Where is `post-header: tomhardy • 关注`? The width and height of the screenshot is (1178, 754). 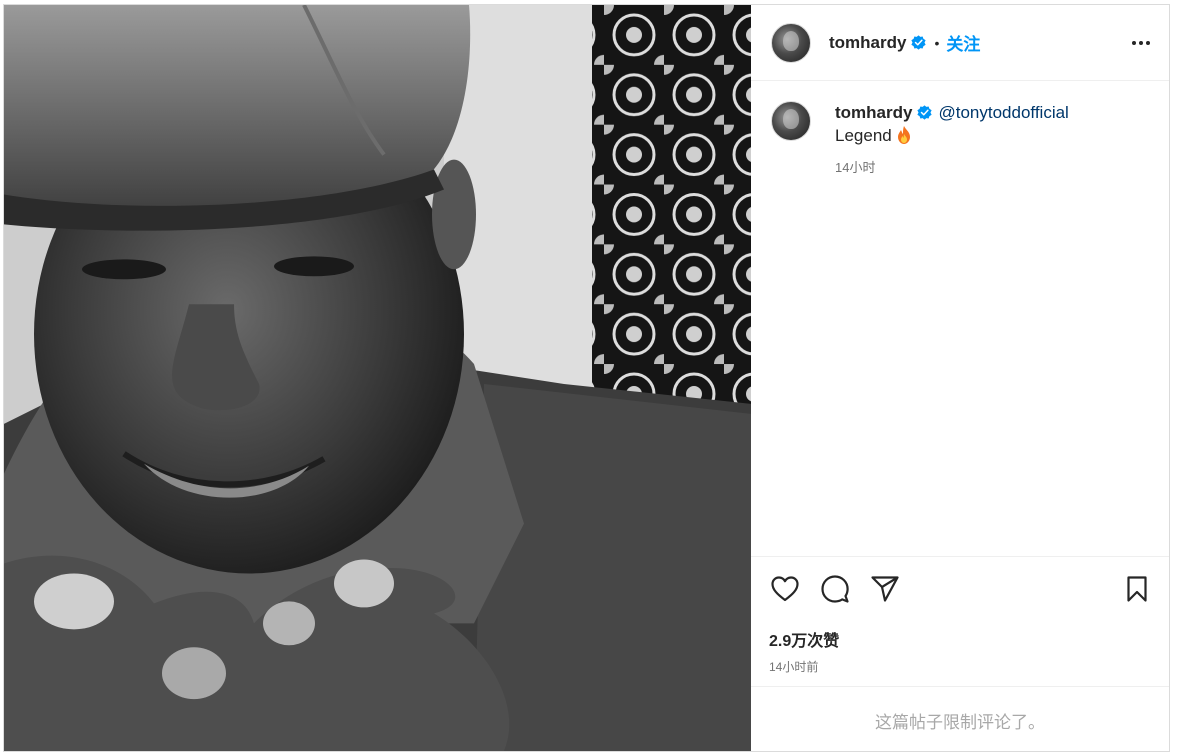
post-header: tomhardy • 关注 is located at coordinates (960, 43).